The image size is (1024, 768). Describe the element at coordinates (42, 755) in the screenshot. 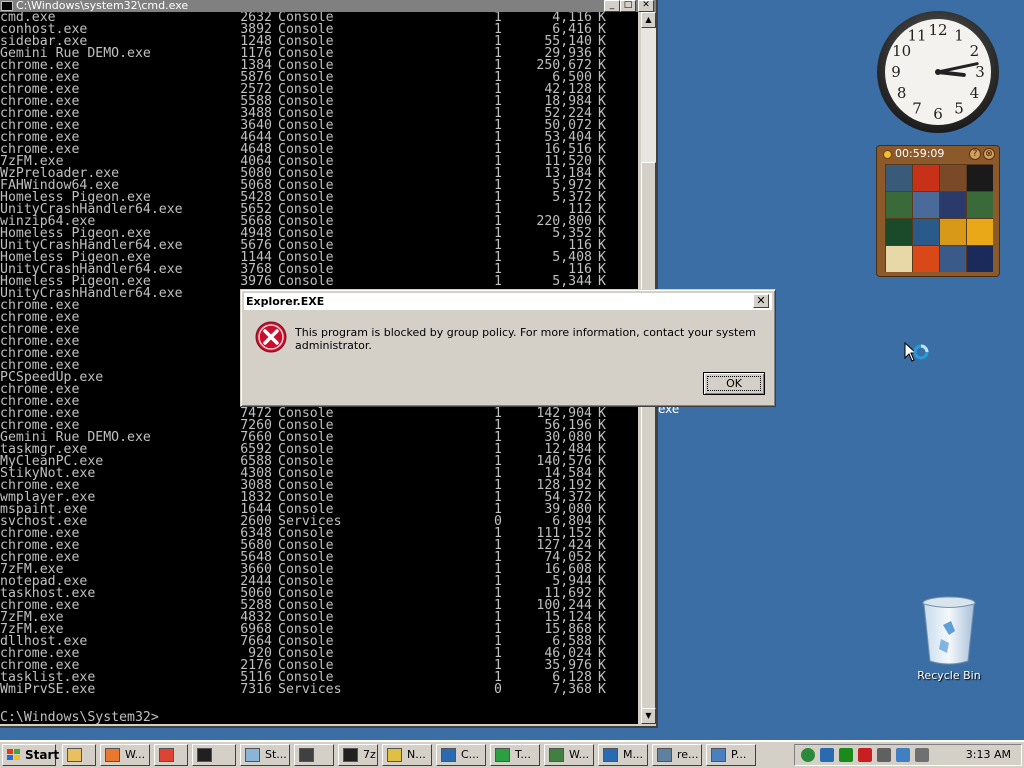

I see `start-label: Start` at that location.